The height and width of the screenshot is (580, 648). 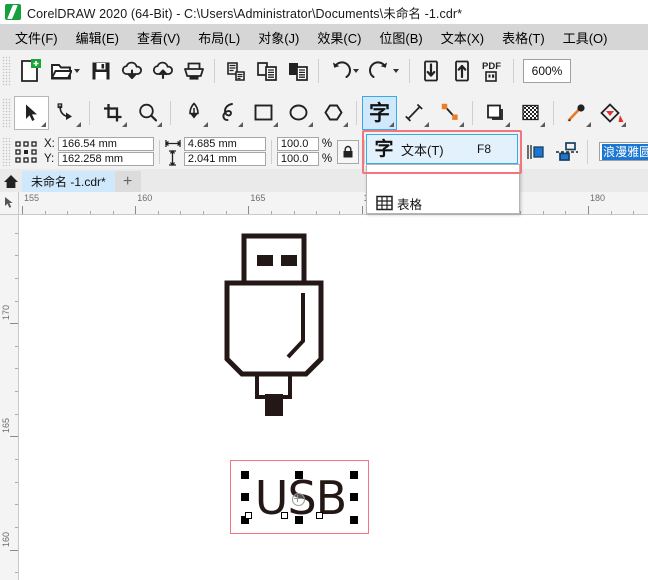 What do you see at coordinates (535, 152) in the screenshot?
I see `mirror-button` at bounding box center [535, 152].